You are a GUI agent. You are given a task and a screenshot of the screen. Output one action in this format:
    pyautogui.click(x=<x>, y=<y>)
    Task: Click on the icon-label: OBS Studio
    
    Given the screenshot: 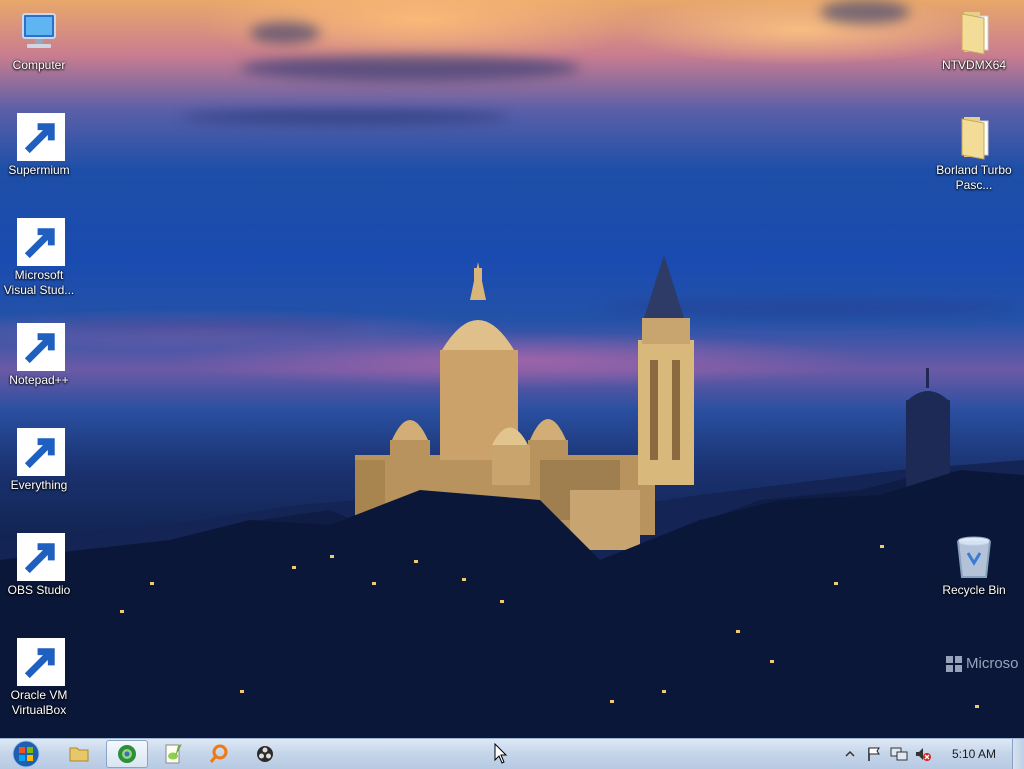 What is the action you would take?
    pyautogui.click(x=39, y=590)
    